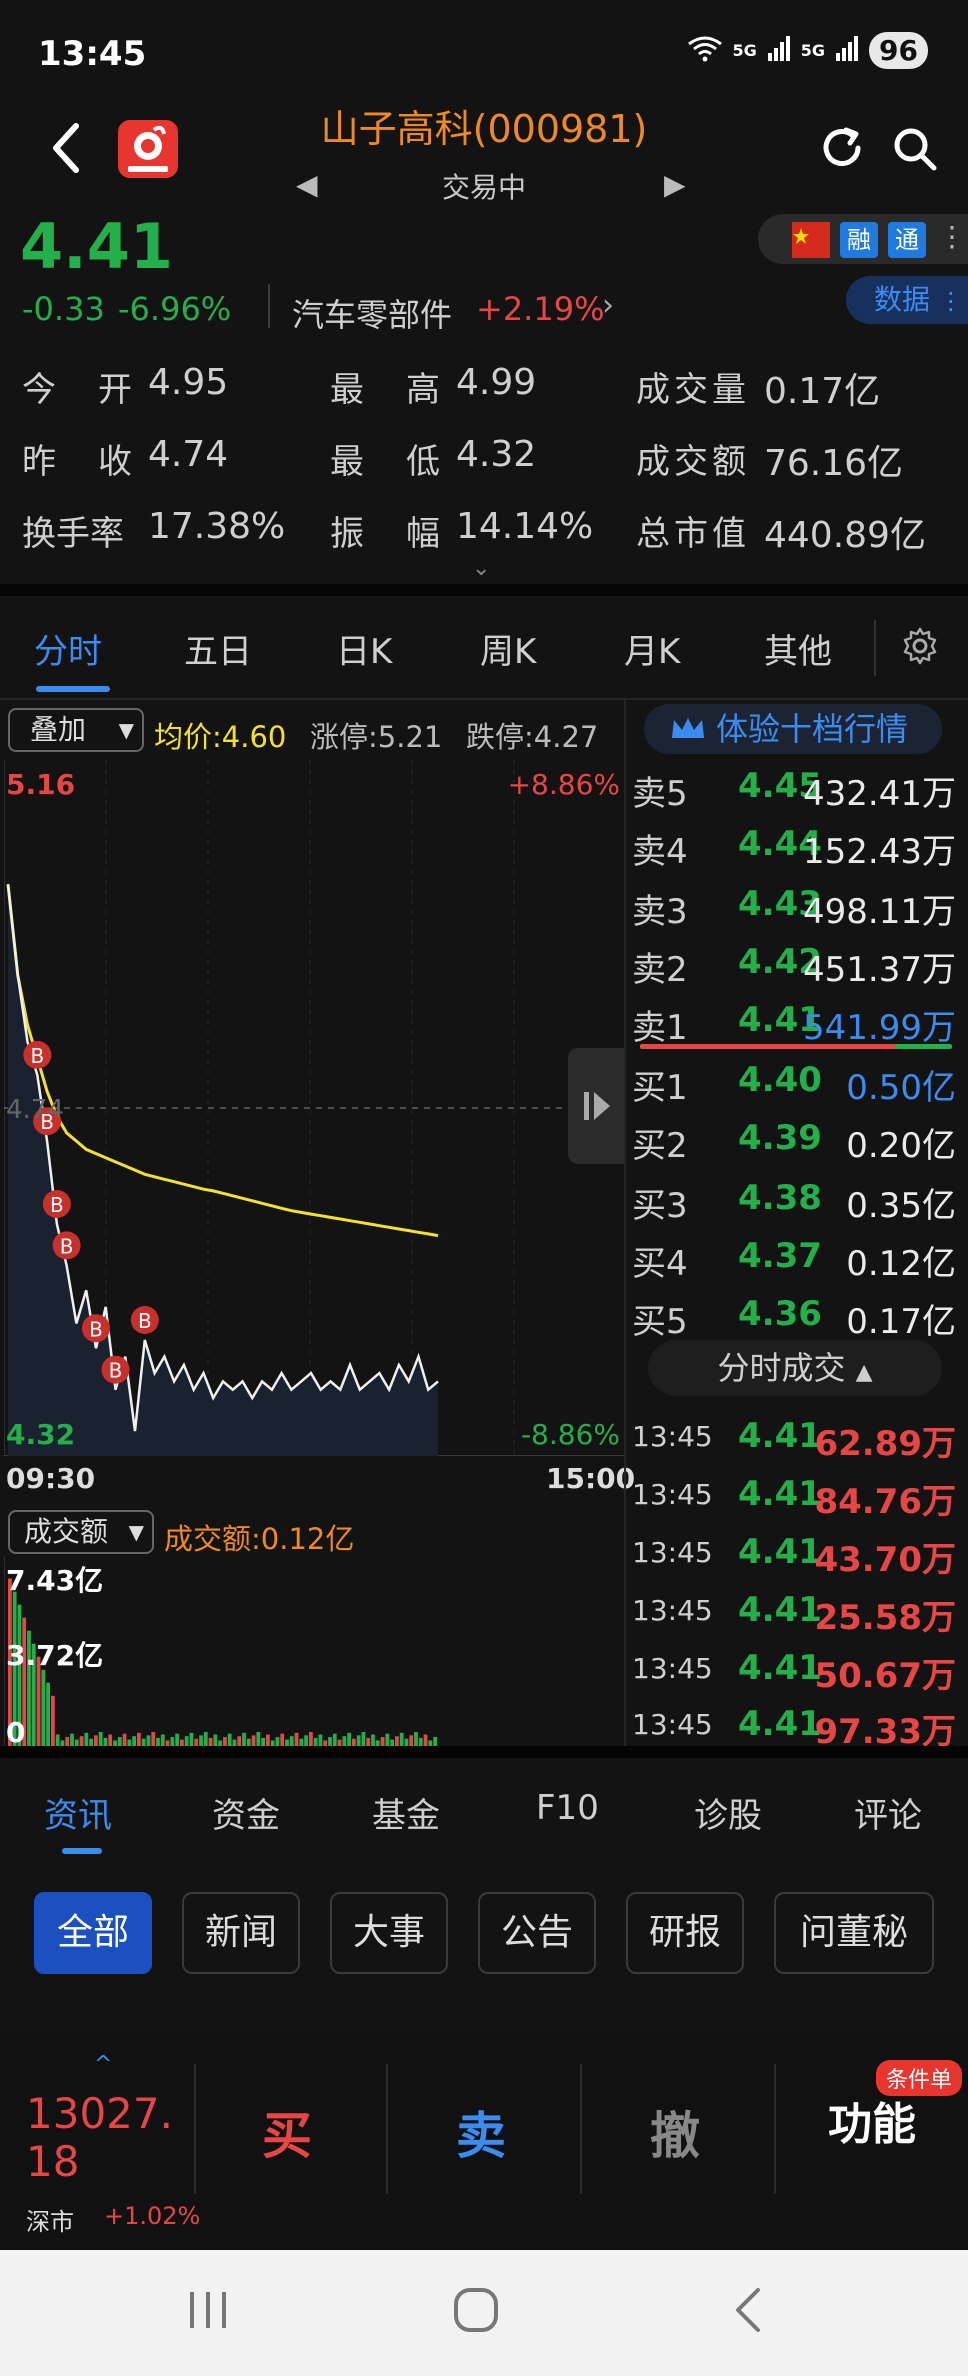 This screenshot has height=2376, width=968. What do you see at coordinates (78, 1812) in the screenshot?
I see `tab-news: 资讯` at bounding box center [78, 1812].